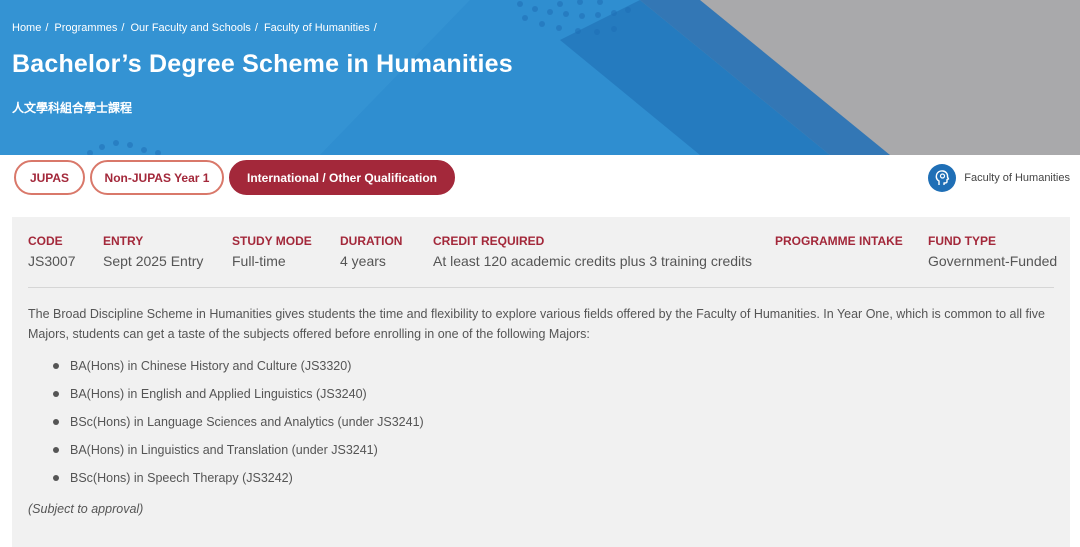 The image size is (1080, 547). I want to click on divider, so click(541, 287).